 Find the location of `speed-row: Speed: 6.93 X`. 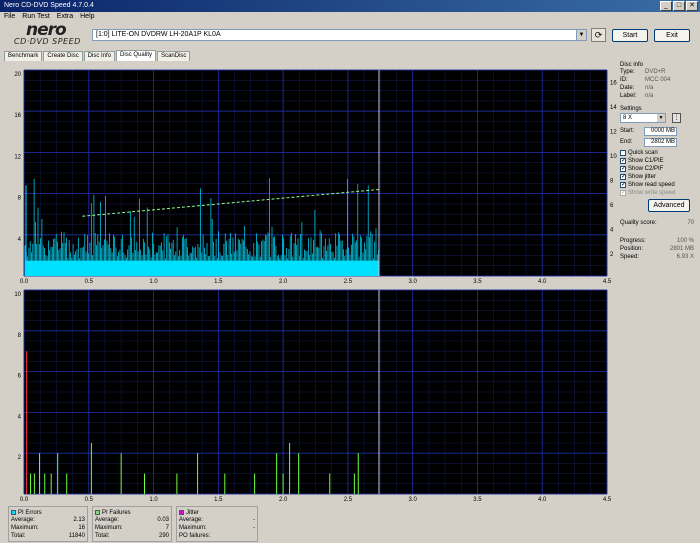

speed-row: Speed: 6.93 X is located at coordinates (657, 257).